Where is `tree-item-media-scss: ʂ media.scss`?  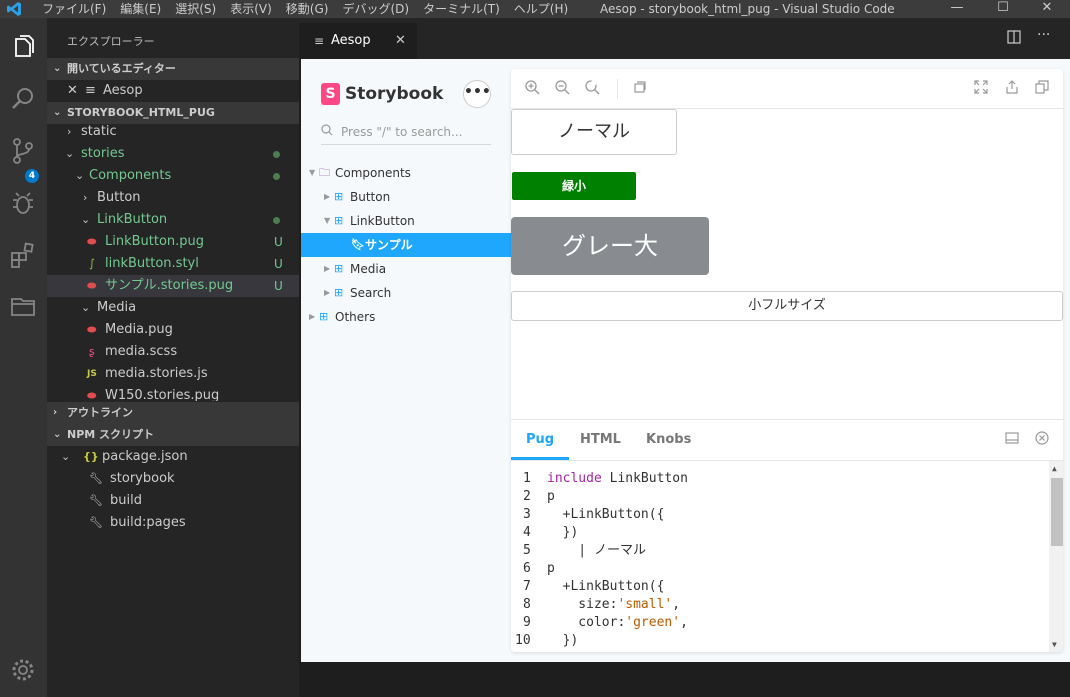
tree-item-media-scss: ʂ media.scss is located at coordinates (173, 352).